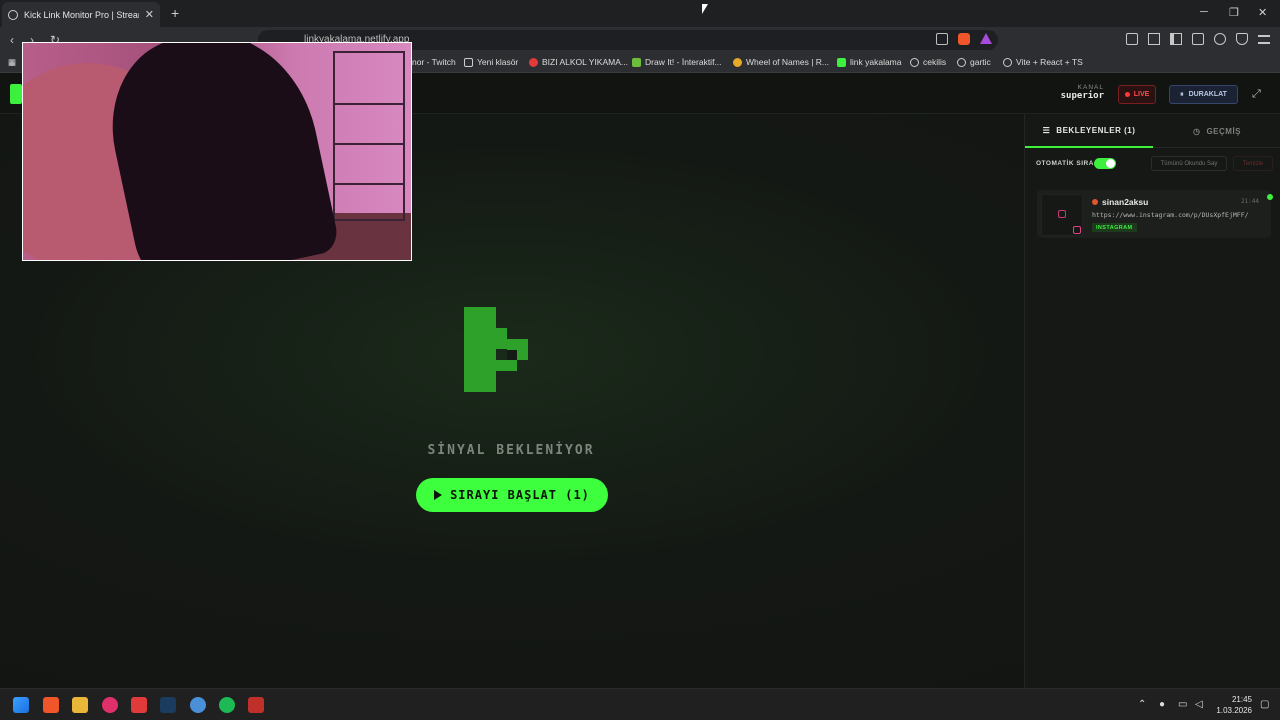  I want to click on auto-queue-label: OTOMATİK SIRA, so click(1065, 163).